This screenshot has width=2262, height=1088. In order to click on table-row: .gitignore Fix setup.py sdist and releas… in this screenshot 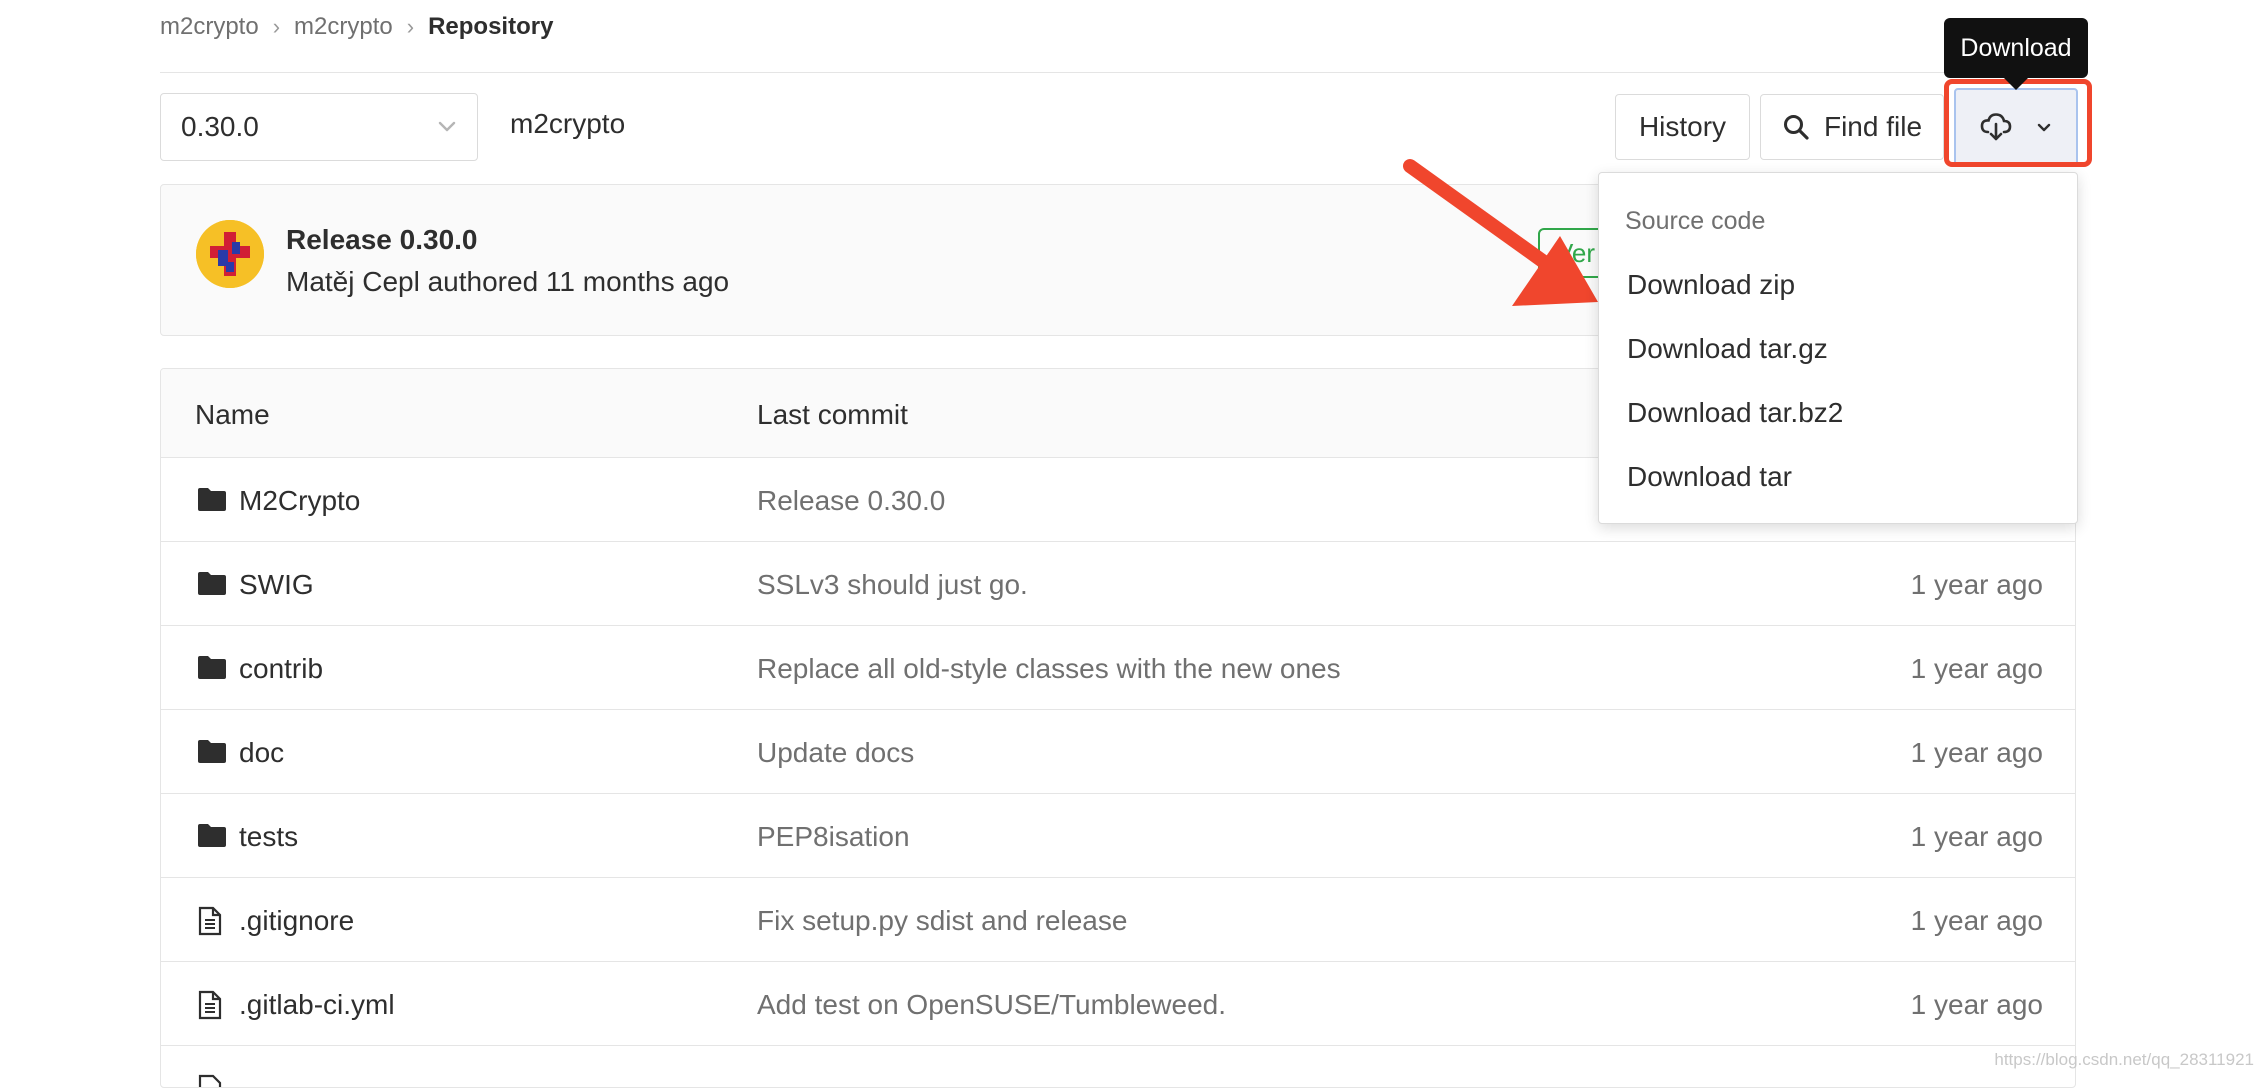, I will do `click(1118, 920)`.